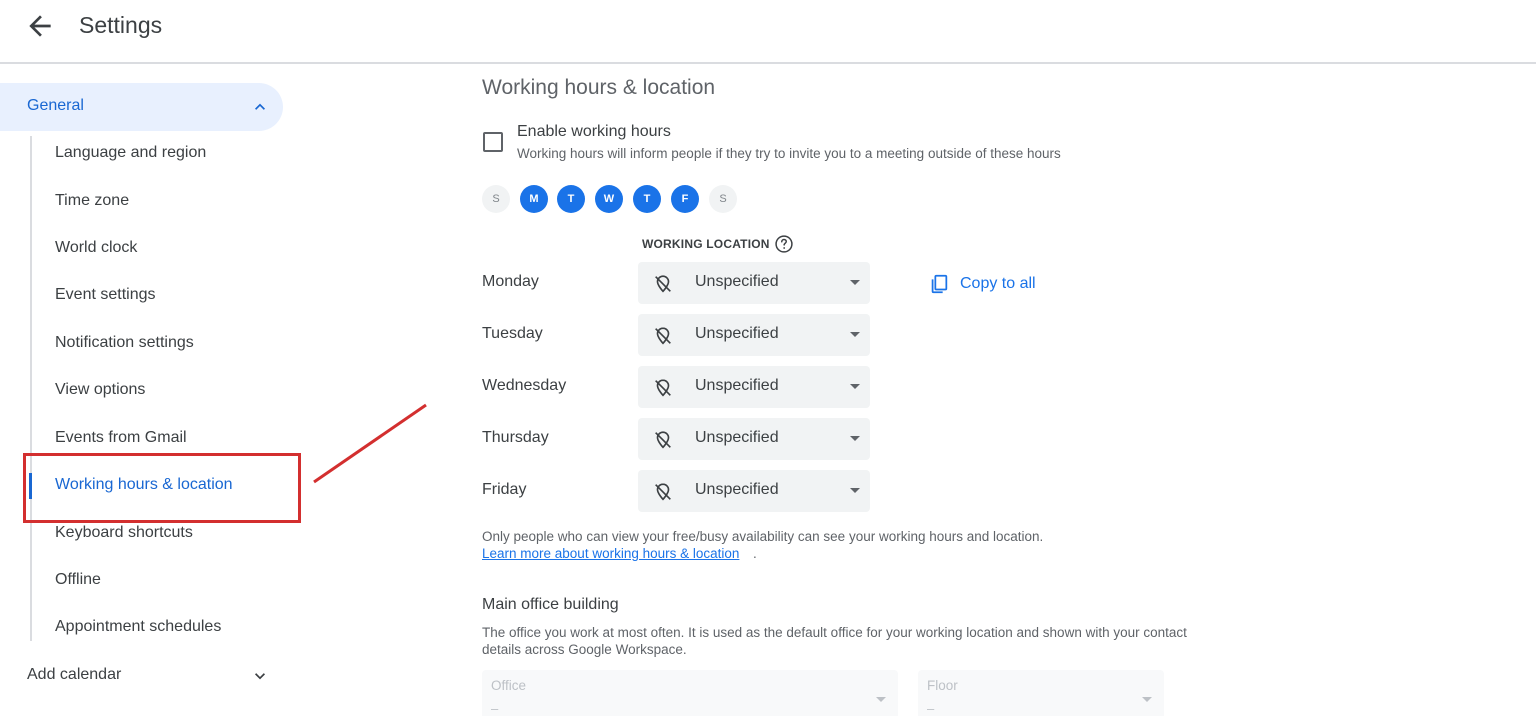  Describe the element at coordinates (706, 244) in the screenshot. I see `working-location-header: WORKING LOCATION` at that location.